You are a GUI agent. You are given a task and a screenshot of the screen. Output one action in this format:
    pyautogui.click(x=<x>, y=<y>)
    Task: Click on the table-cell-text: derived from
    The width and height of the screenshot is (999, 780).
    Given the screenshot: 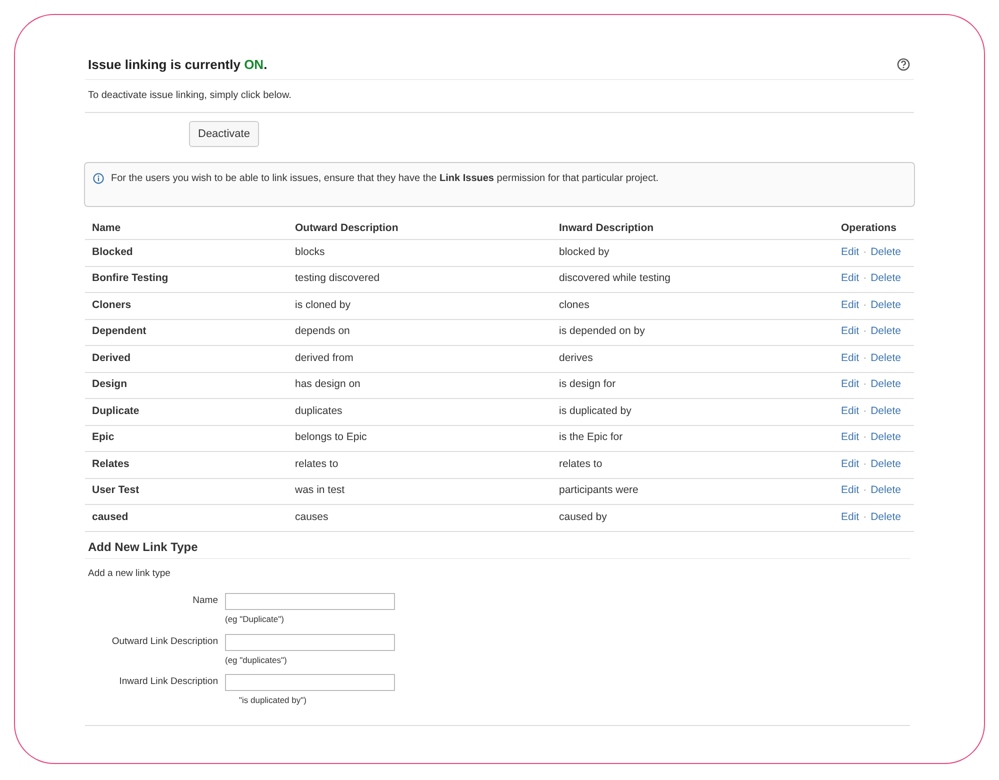 What is the action you would take?
    pyautogui.click(x=324, y=358)
    